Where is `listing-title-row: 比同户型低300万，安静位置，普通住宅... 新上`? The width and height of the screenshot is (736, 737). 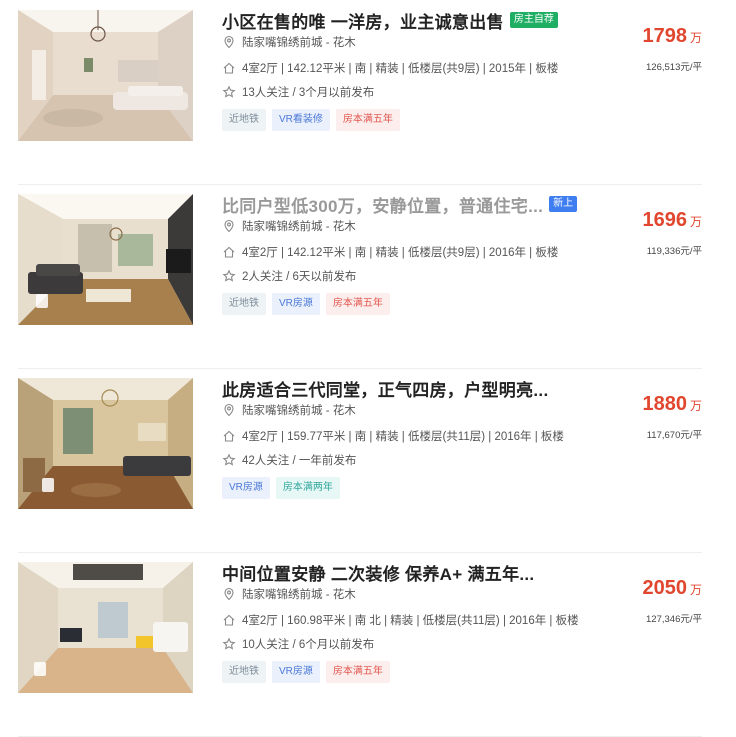
listing-title-row: 比同户型低300万，安静位置，普通住宅... 新上 is located at coordinates (400, 204).